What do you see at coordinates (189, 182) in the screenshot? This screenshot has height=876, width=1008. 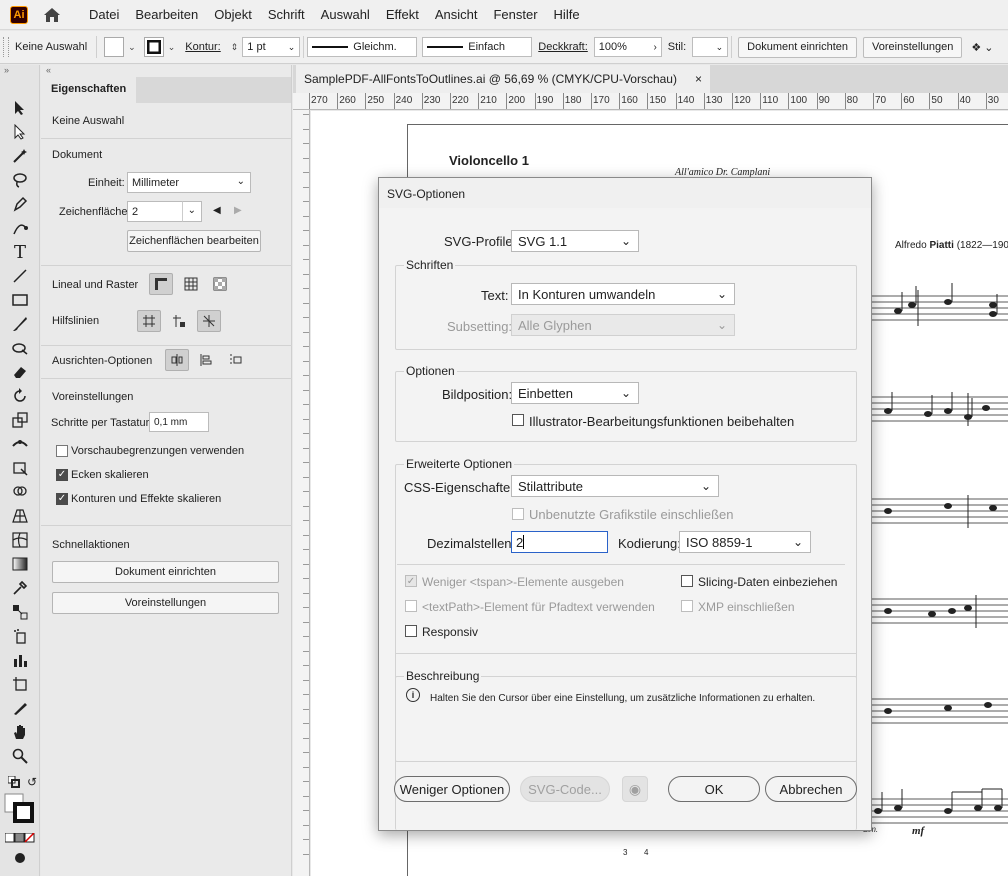 I see `einheit-select: Millimeter ⌄` at bounding box center [189, 182].